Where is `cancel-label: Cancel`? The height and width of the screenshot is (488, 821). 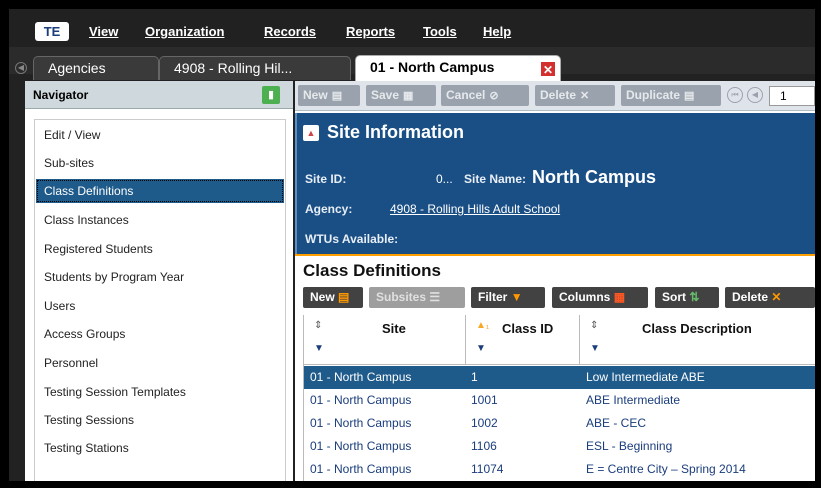
cancel-label: Cancel is located at coordinates (466, 95).